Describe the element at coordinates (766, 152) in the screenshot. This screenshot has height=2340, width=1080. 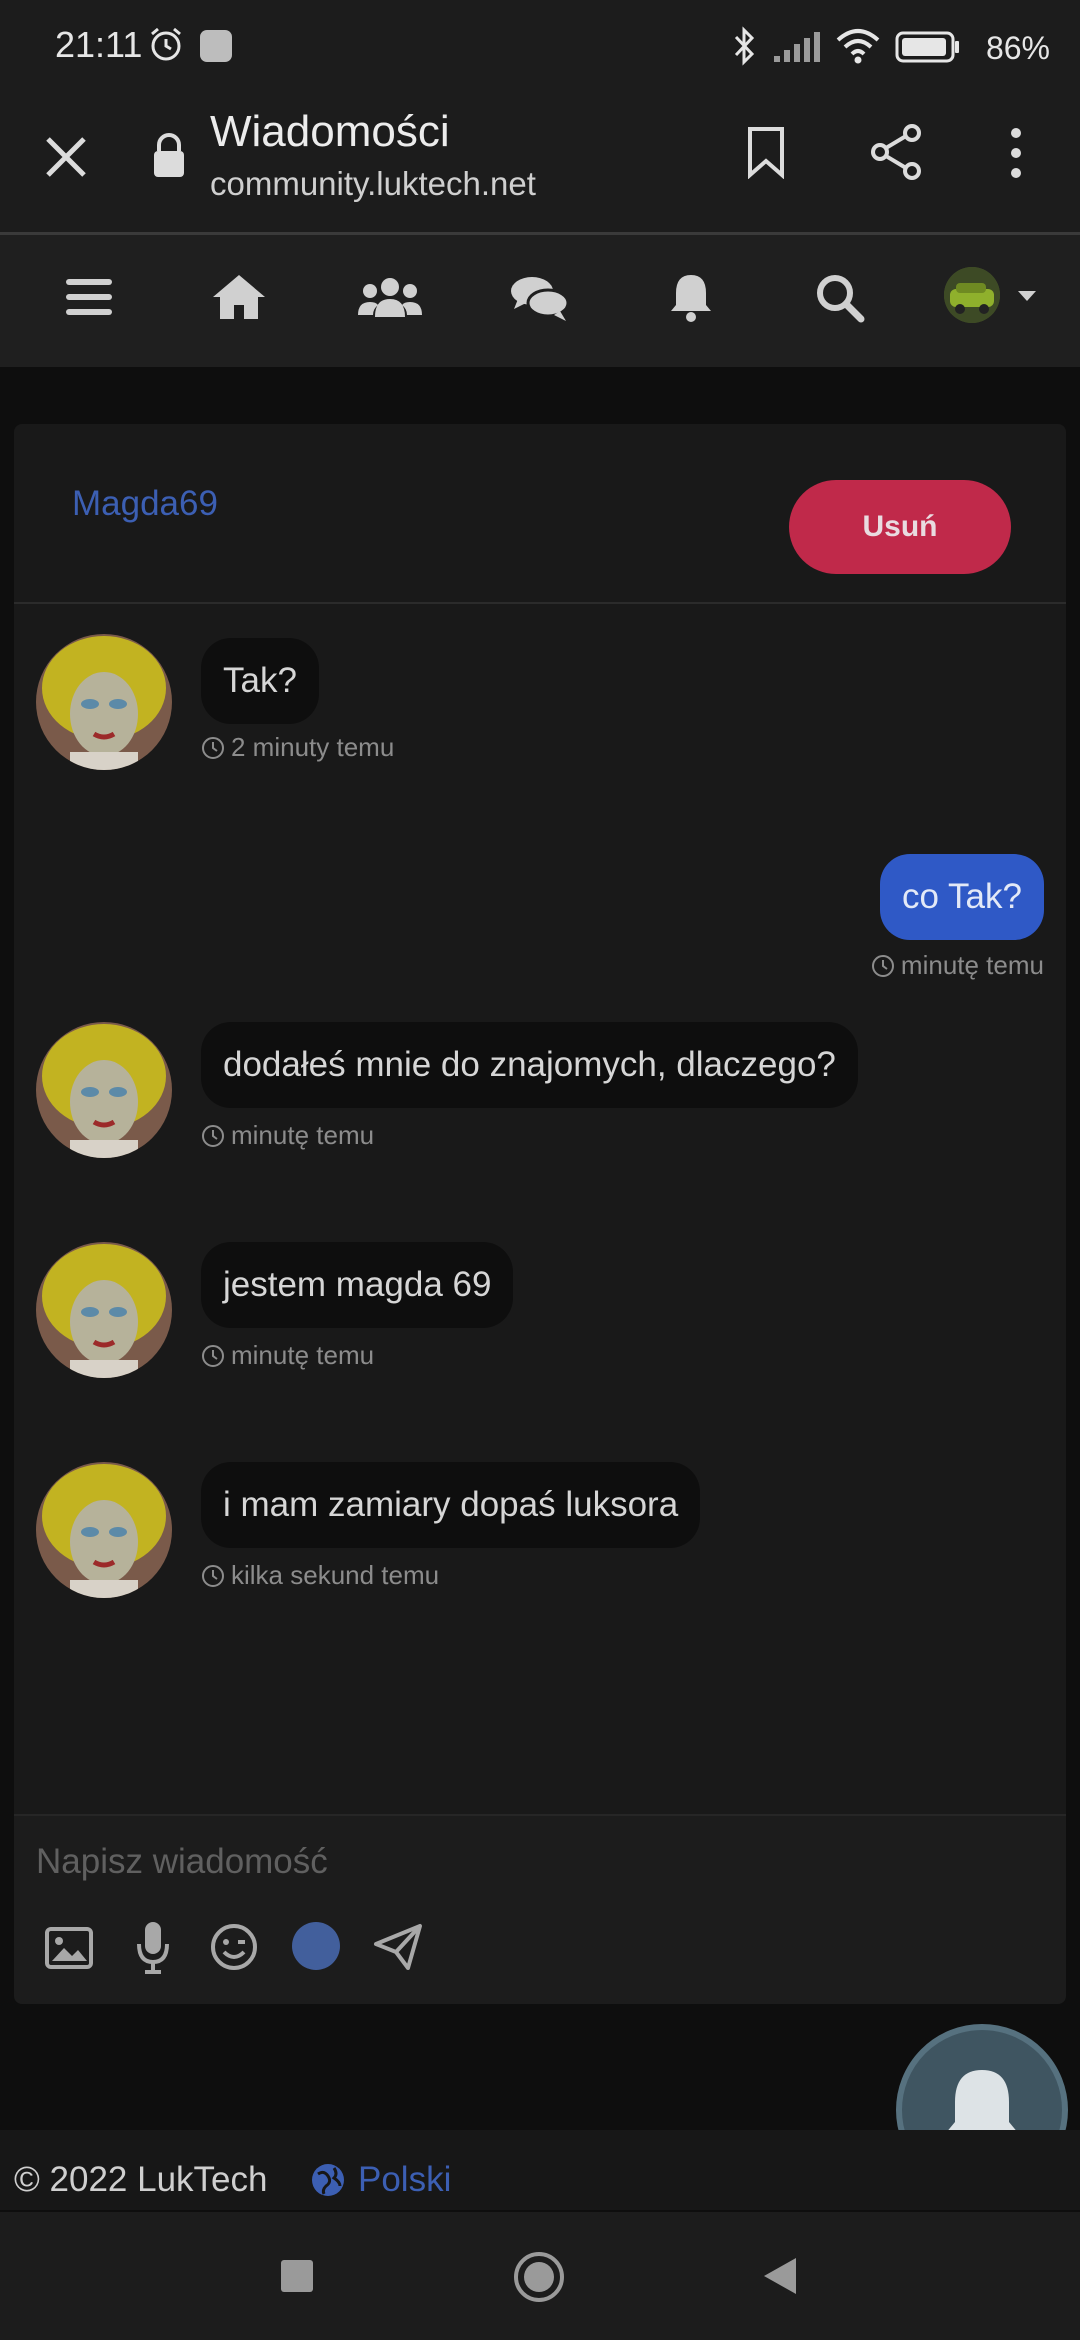
I see `bookmark-icon` at that location.